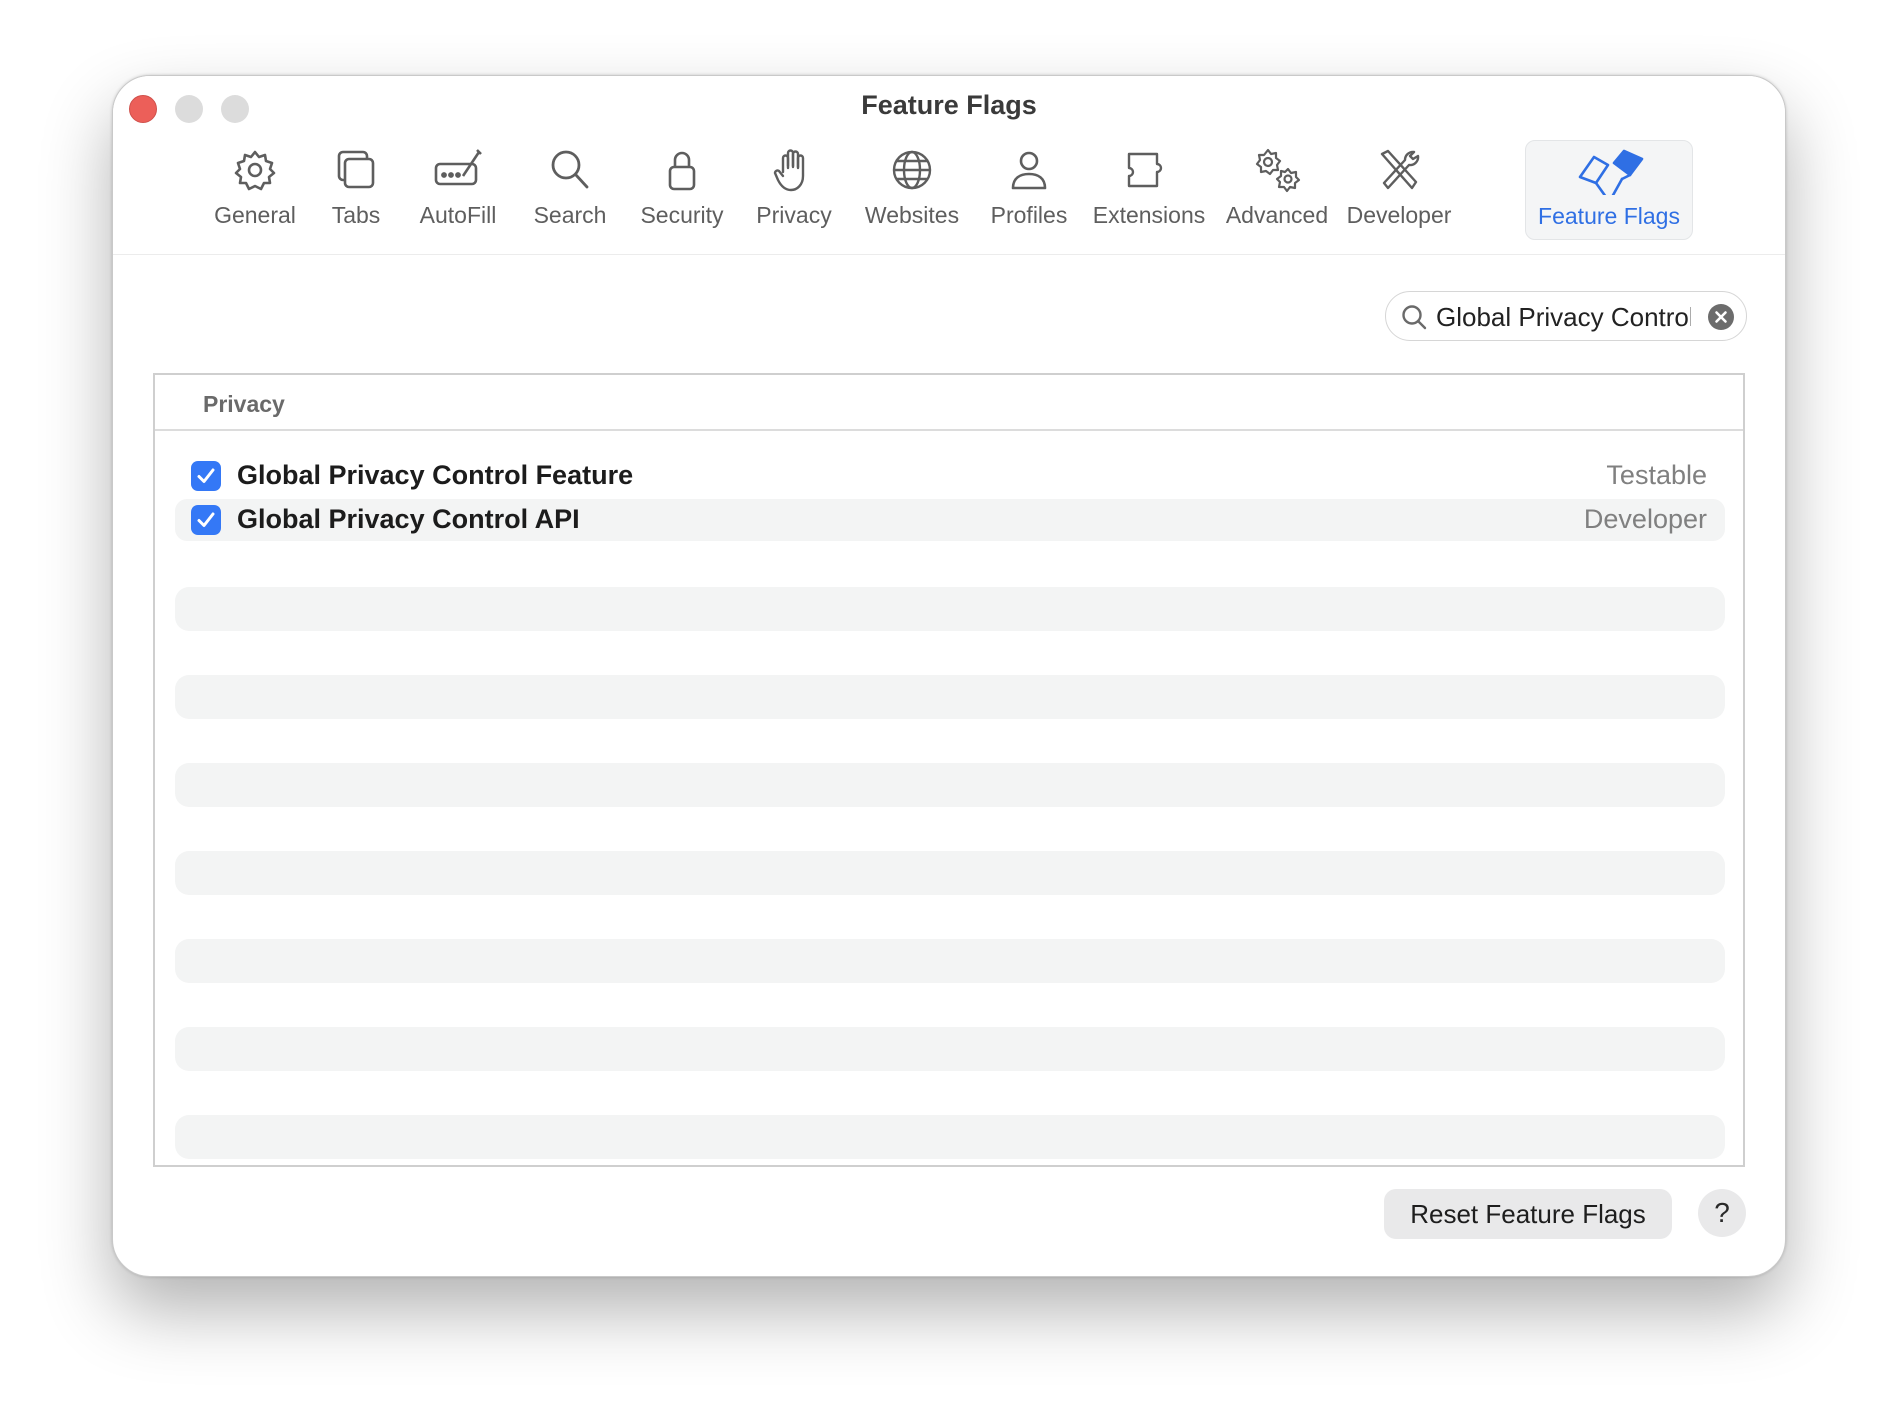 This screenshot has height=1424, width=1896. I want to click on toolbar-item-advanced: Advanced, so click(1277, 190).